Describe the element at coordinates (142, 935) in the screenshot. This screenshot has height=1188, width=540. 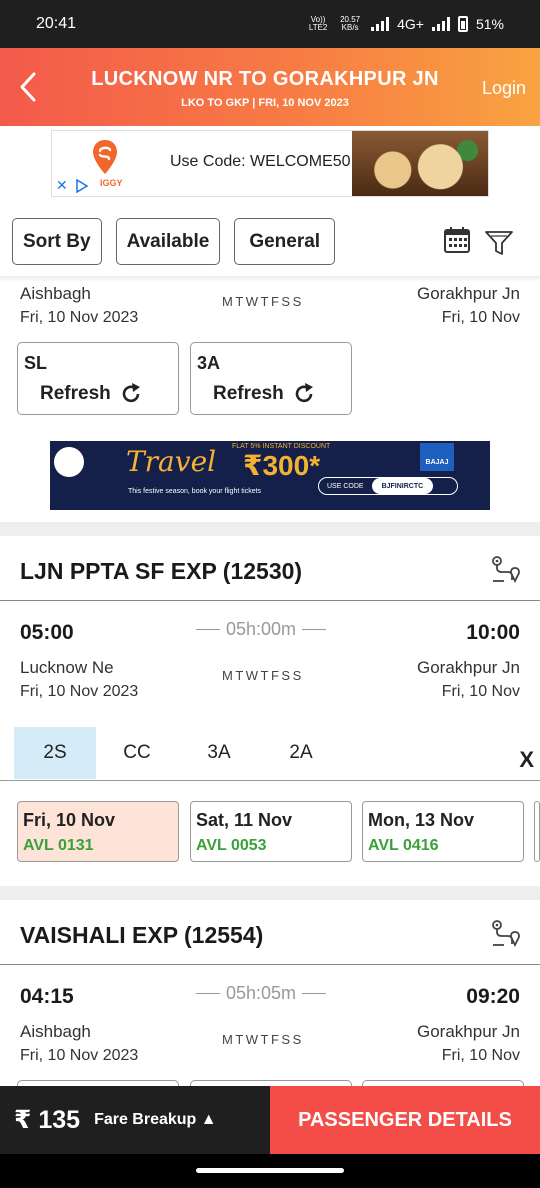
I see `train-name: VAISHALI EXP (12554)` at that location.